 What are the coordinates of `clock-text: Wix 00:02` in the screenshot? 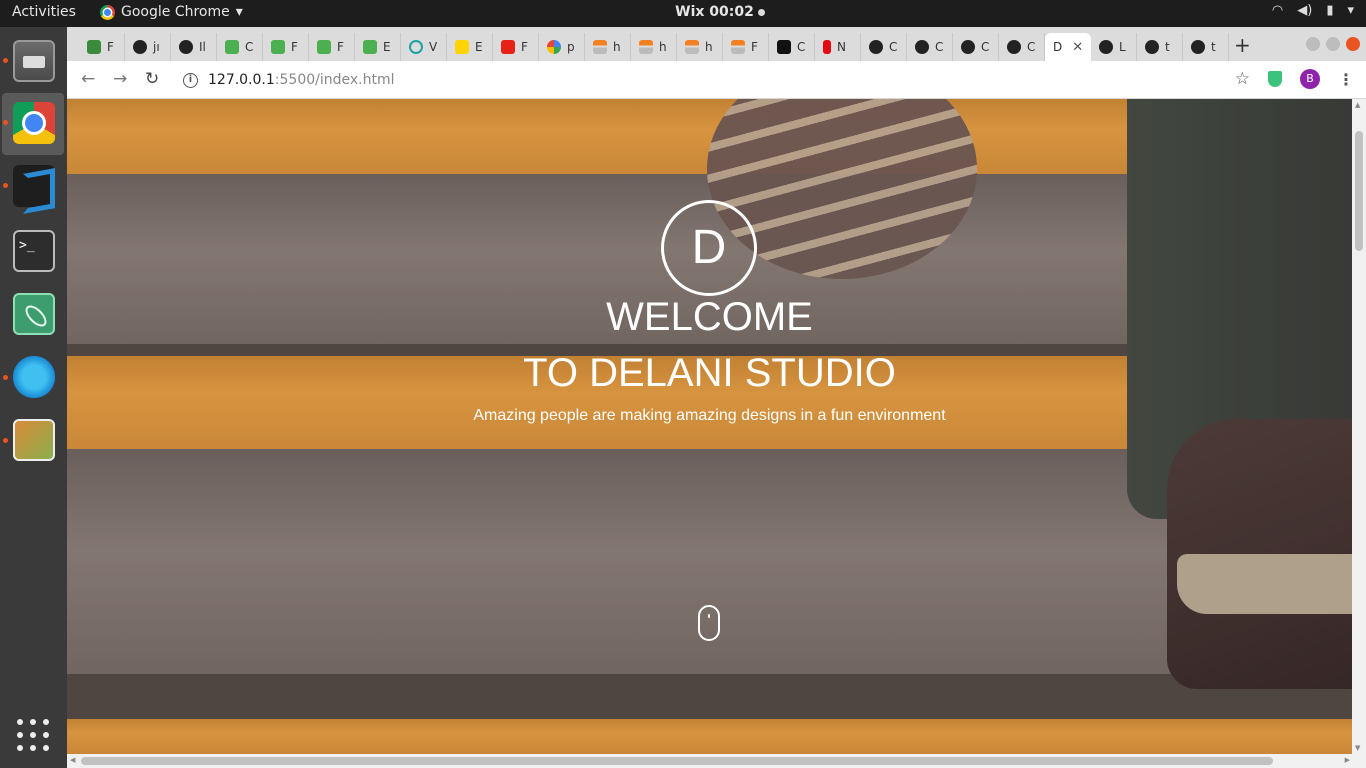 It's located at (714, 12).